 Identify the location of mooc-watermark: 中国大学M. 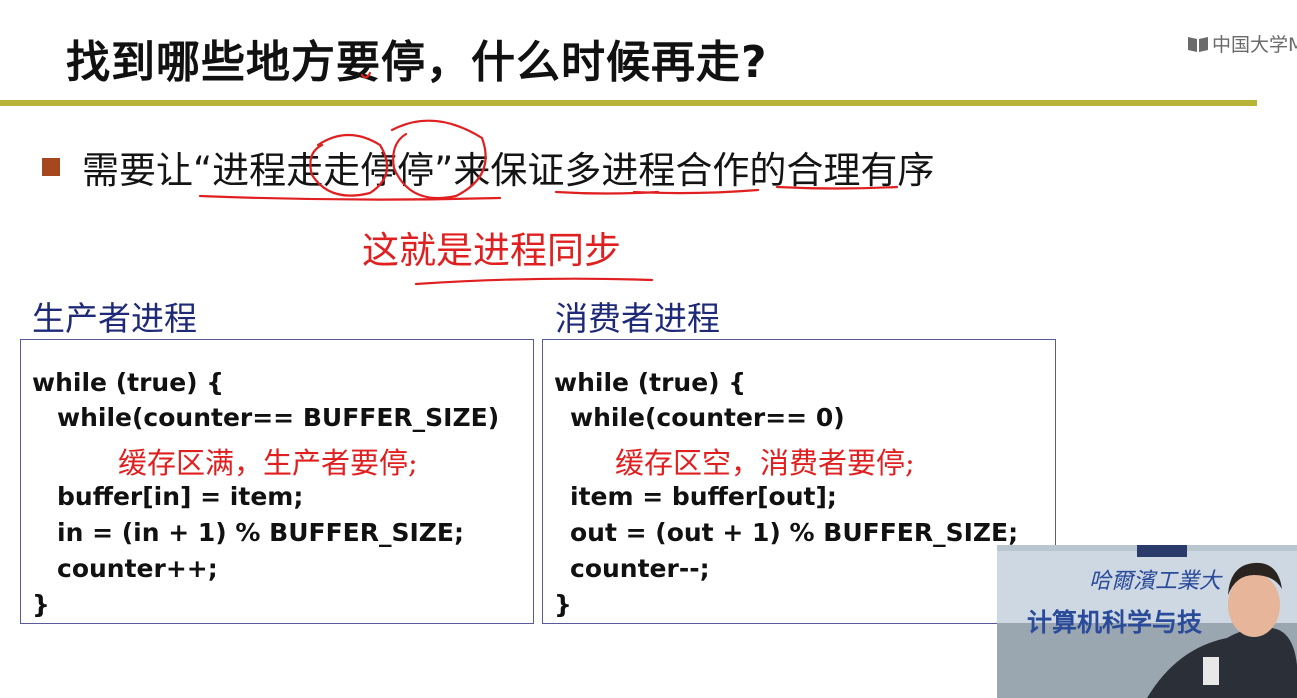
(1242, 43).